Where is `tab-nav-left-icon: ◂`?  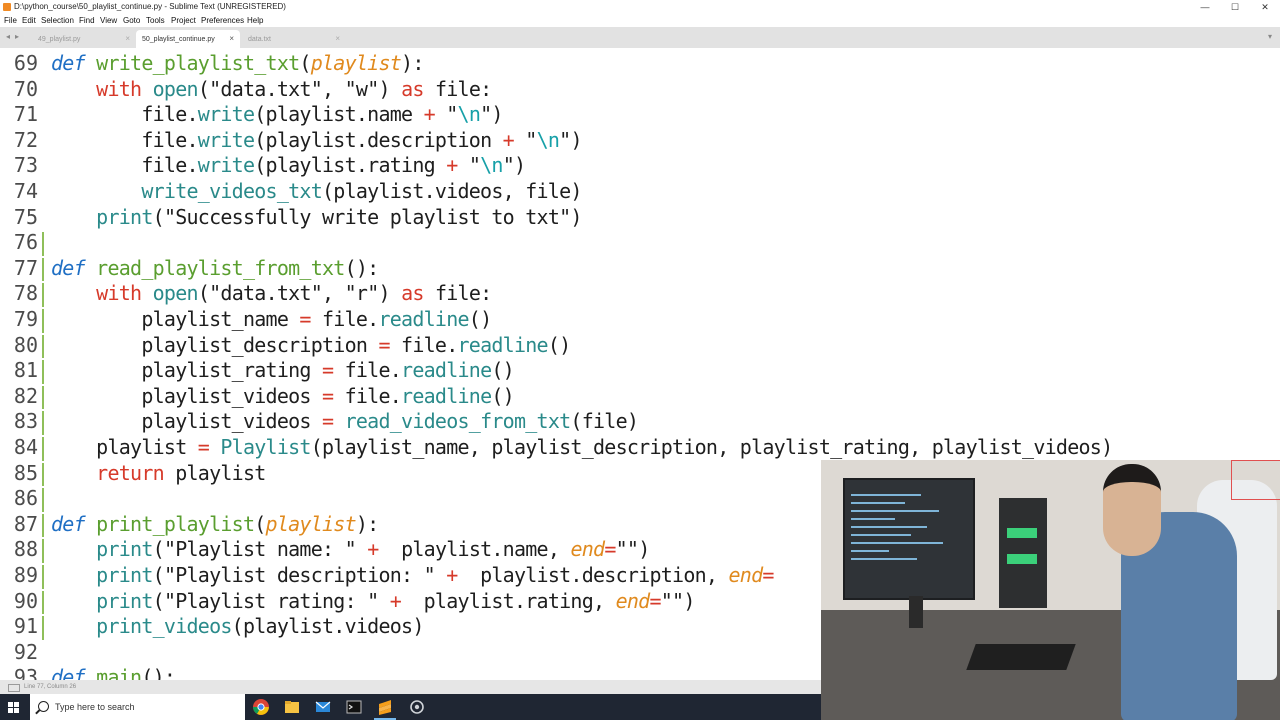
tab-nav-left-icon: ◂ is located at coordinates (8, 36).